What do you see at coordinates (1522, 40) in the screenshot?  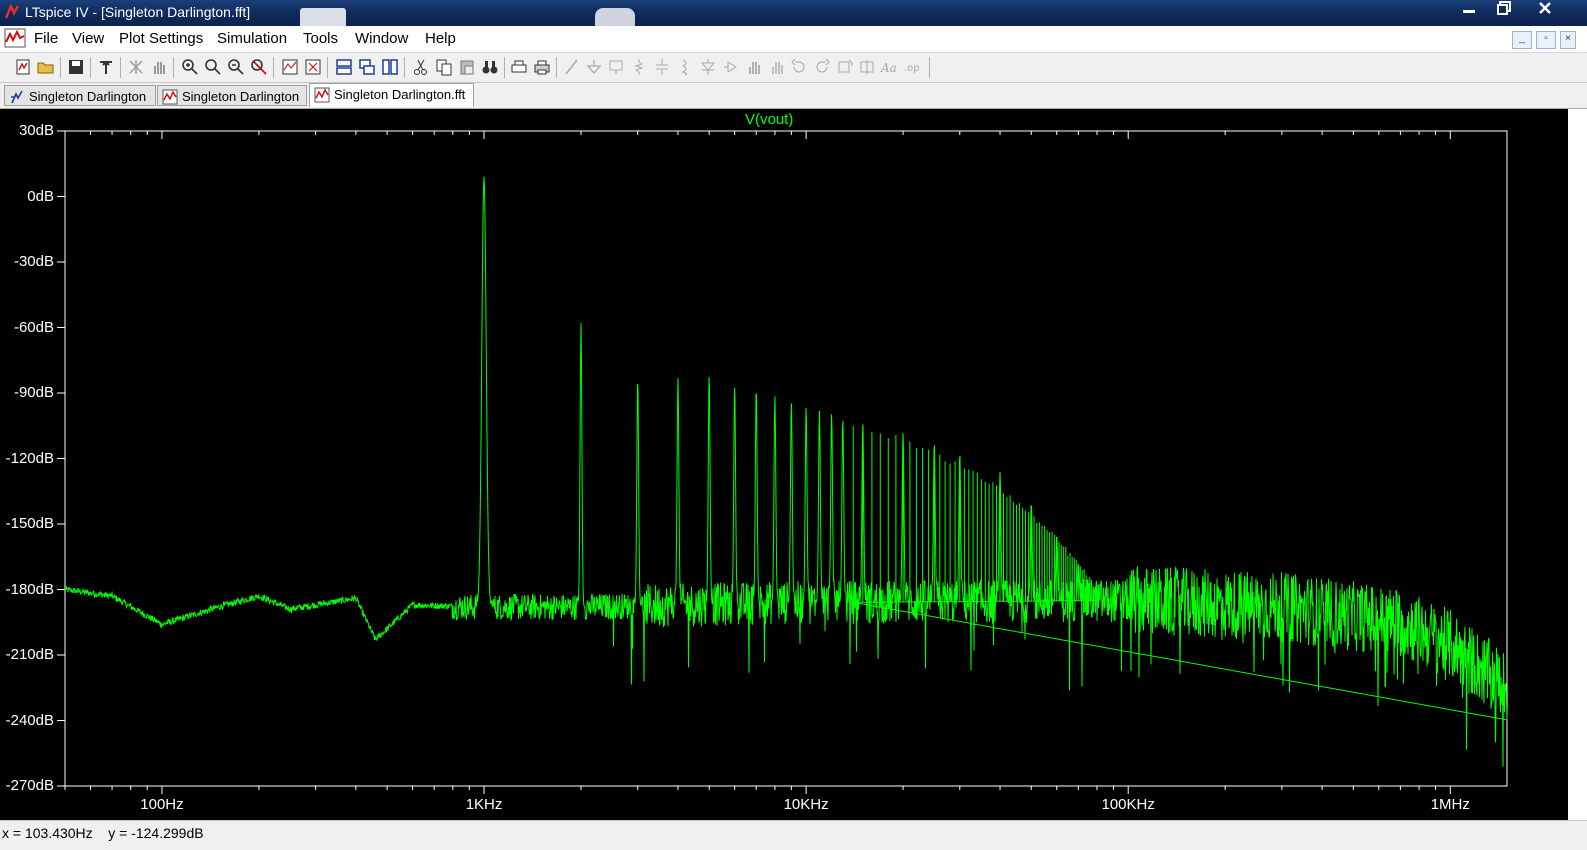 I see `mdi-minimize-button: _` at bounding box center [1522, 40].